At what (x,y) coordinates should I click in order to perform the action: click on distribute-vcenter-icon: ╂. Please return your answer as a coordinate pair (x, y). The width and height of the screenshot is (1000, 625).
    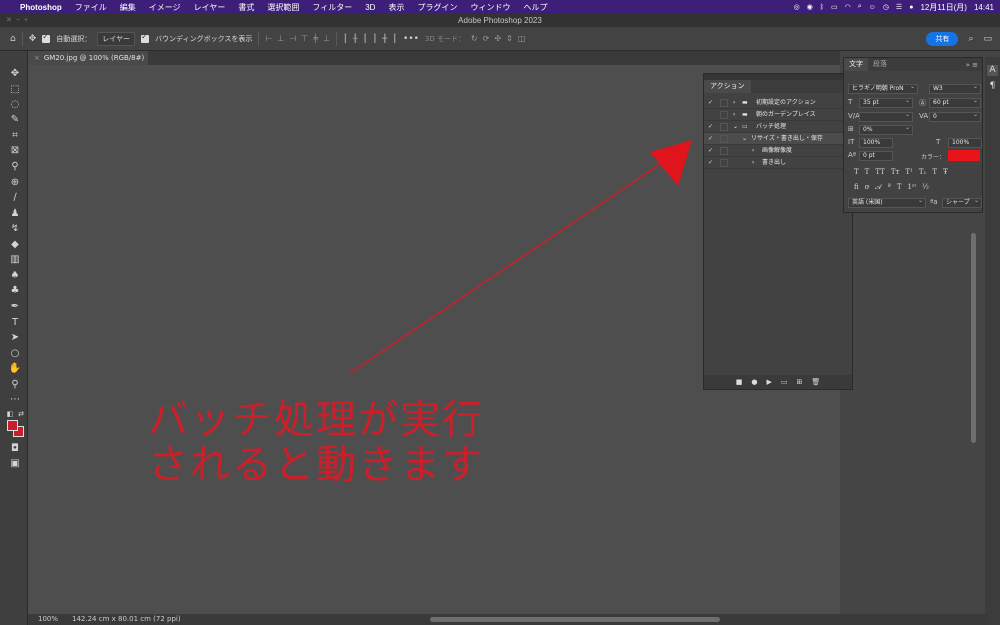
    Looking at the image, I should click on (355, 38).